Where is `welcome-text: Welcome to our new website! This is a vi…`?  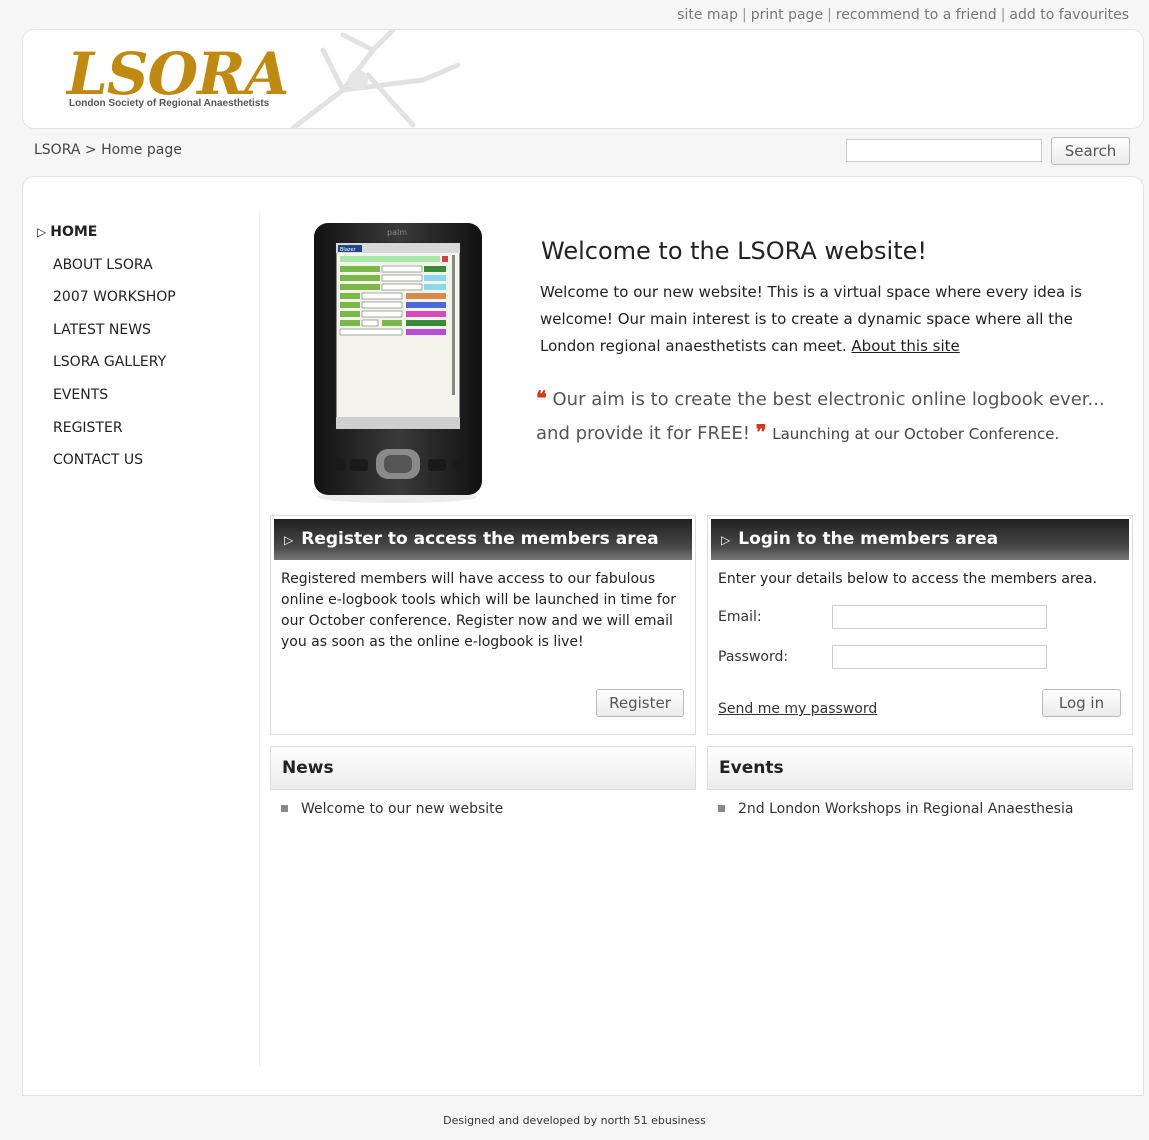 welcome-text: Welcome to our new website! This is a vi… is located at coordinates (820, 319).